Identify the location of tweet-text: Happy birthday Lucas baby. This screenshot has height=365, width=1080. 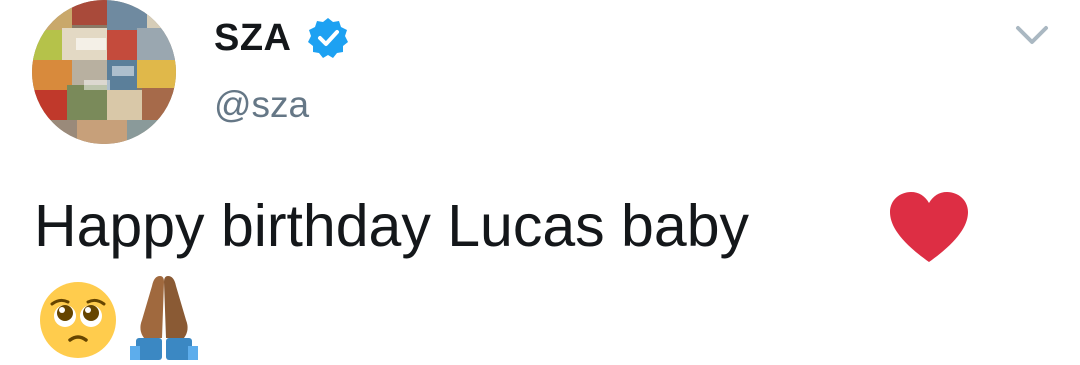
(392, 226).